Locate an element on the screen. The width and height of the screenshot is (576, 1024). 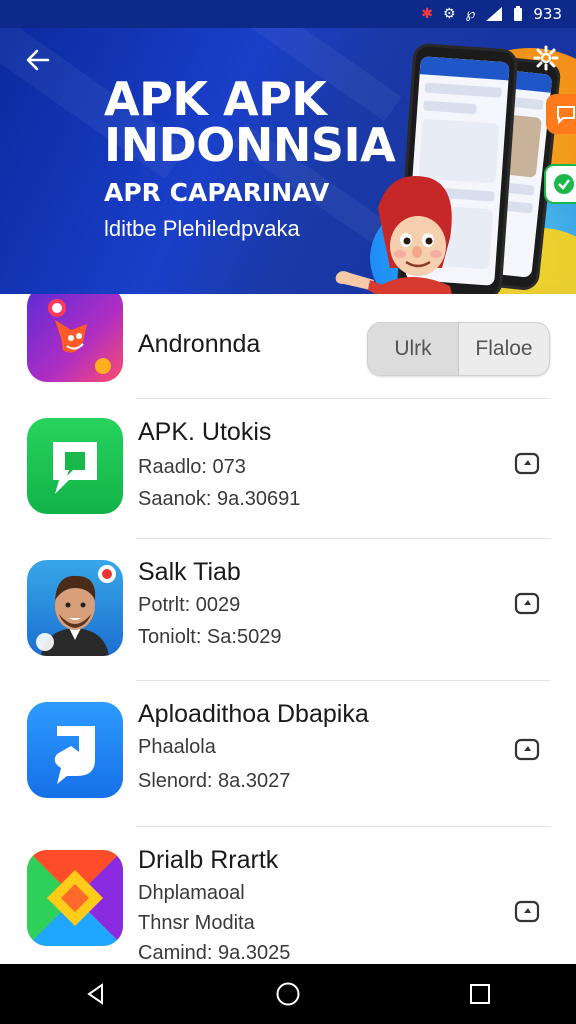
battery-icon is located at coordinates (518, 13).